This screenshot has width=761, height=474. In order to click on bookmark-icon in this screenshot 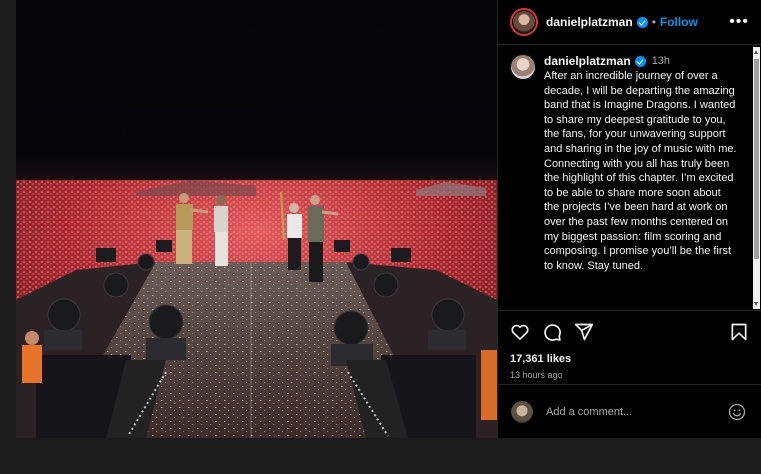, I will do `click(739, 332)`.